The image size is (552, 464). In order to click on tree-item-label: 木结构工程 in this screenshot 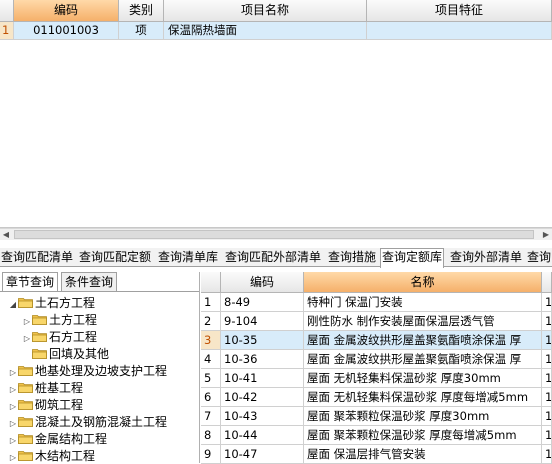, I will do `click(65, 456)`.